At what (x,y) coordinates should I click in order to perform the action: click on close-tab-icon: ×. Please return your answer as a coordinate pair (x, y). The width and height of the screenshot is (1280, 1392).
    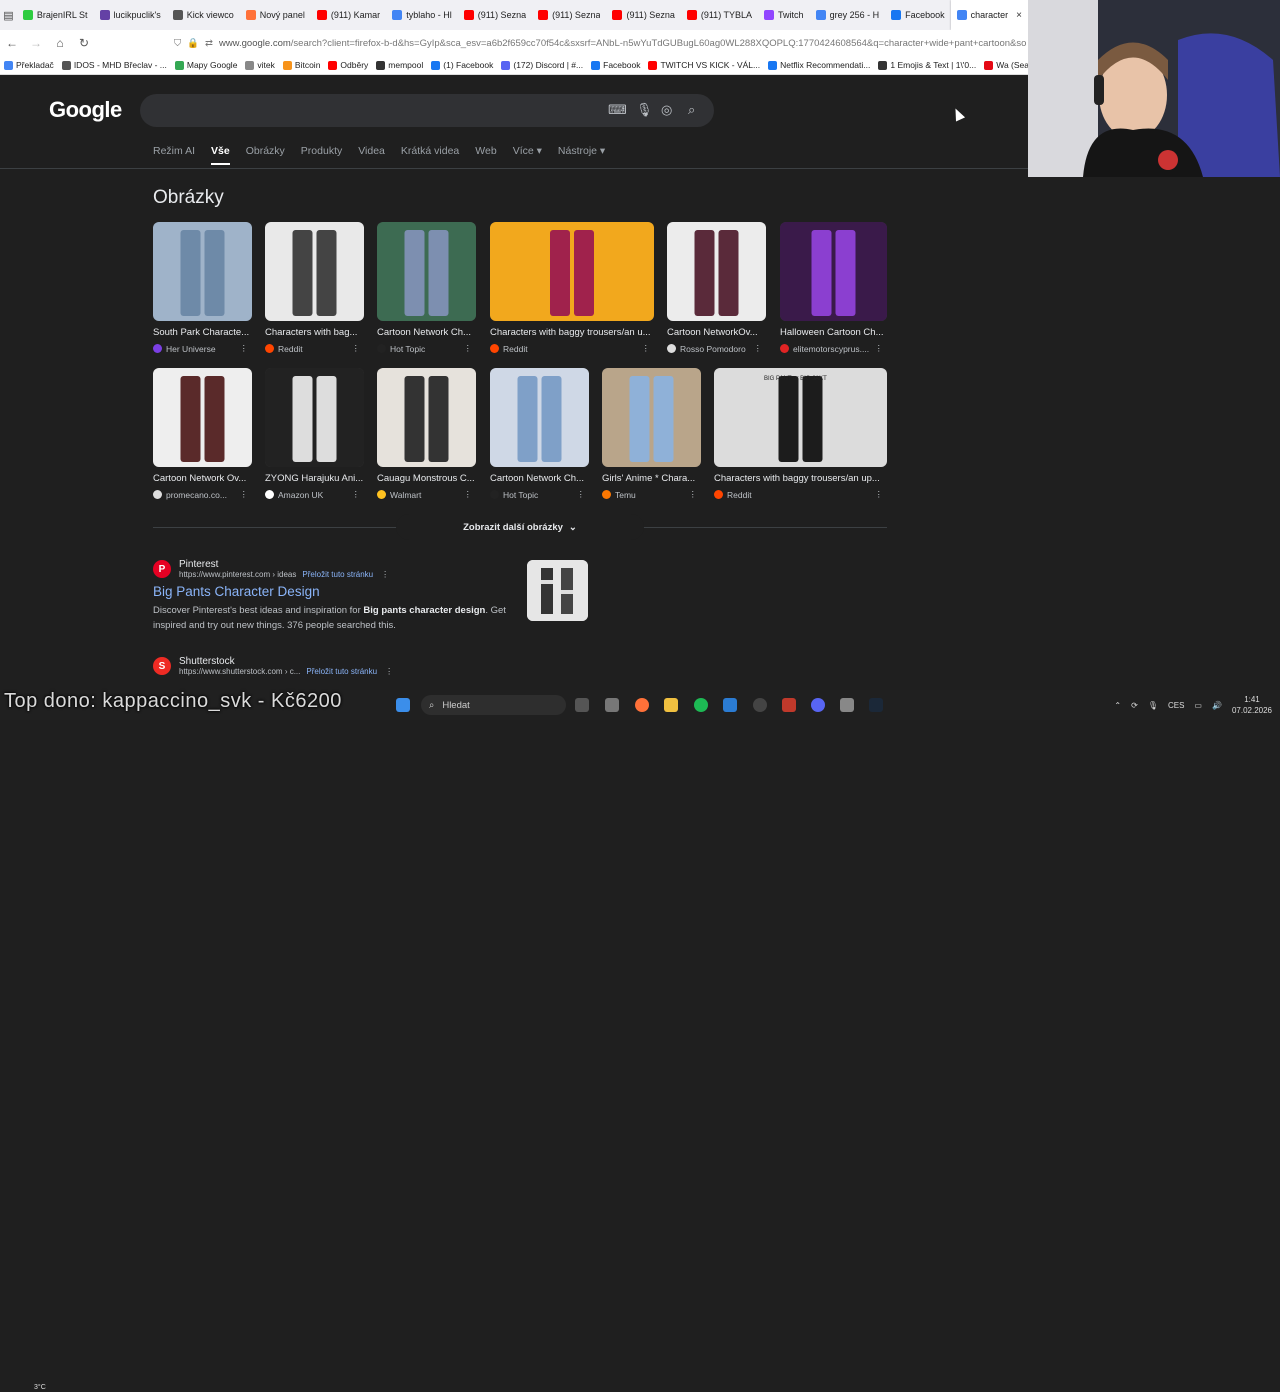
    Looking at the image, I should click on (1019, 15).